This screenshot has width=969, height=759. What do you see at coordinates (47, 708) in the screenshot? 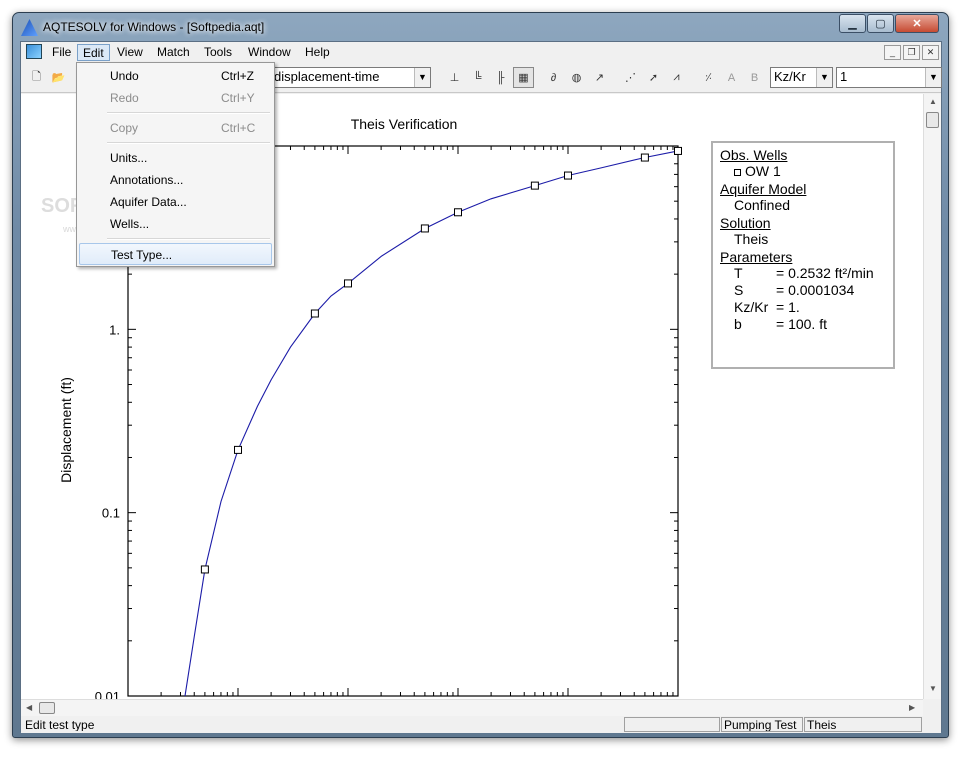
I see `horizontal-scroll-thumb` at bounding box center [47, 708].